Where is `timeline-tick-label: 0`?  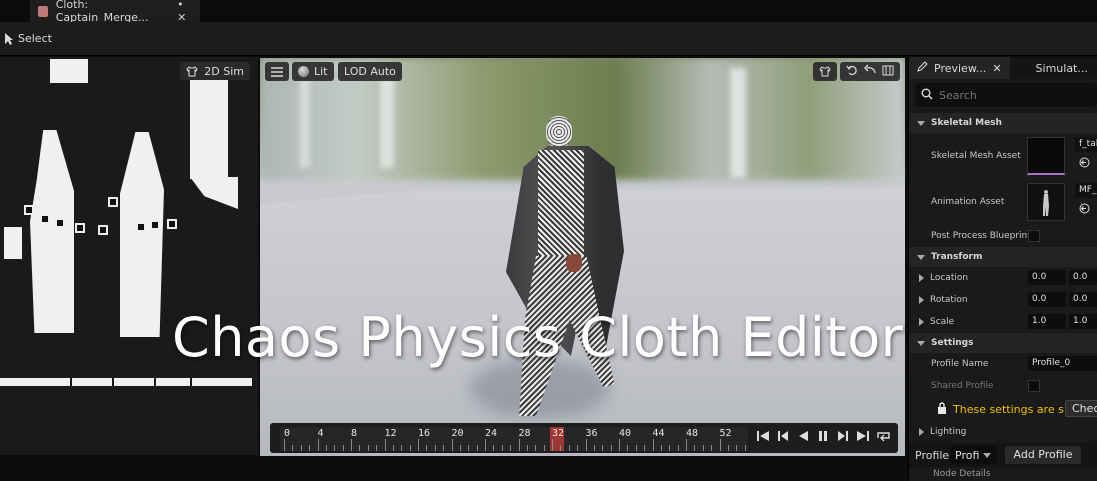 timeline-tick-label: 0 is located at coordinates (287, 433).